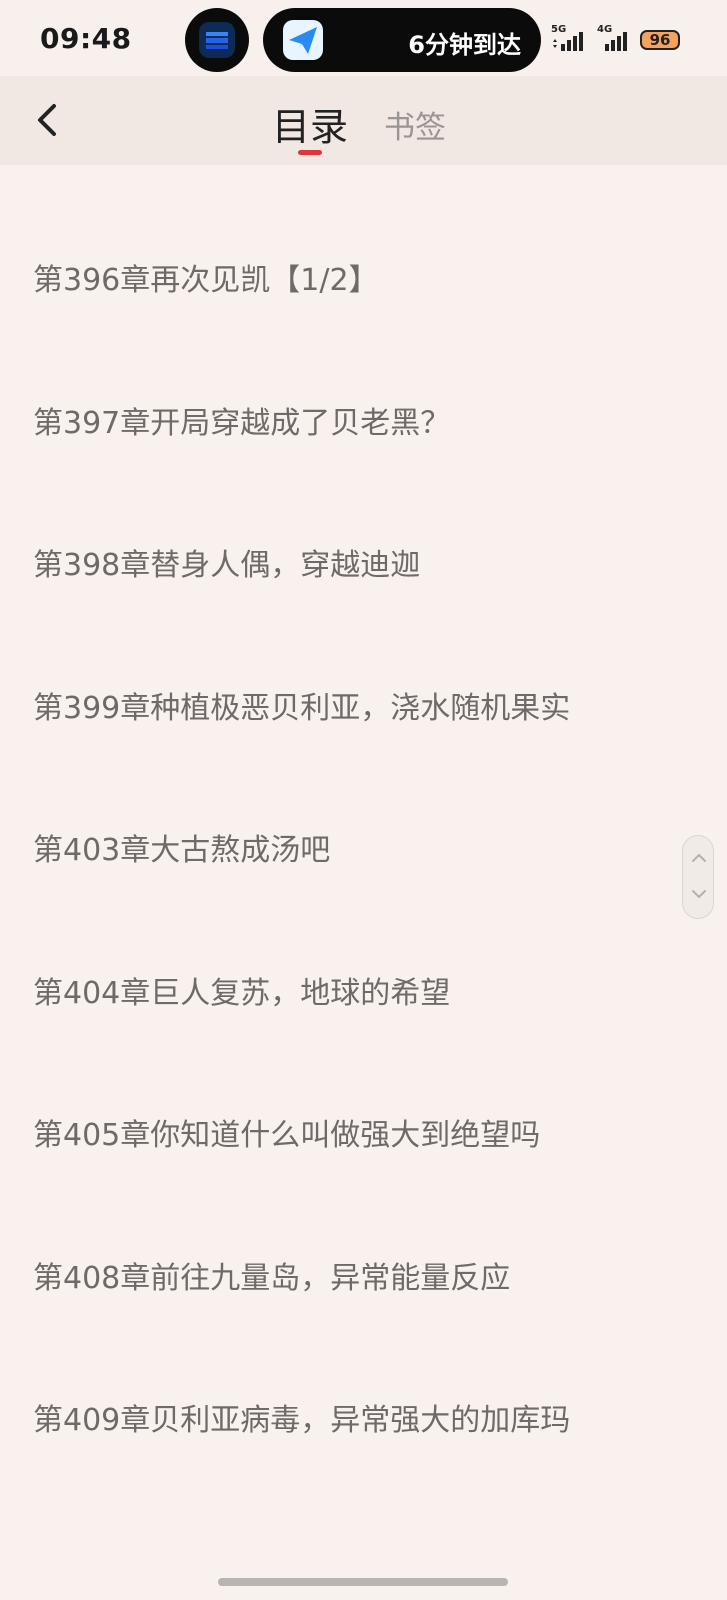  I want to click on chapter-item: 第403章大古熬成汤吧, so click(181, 847).